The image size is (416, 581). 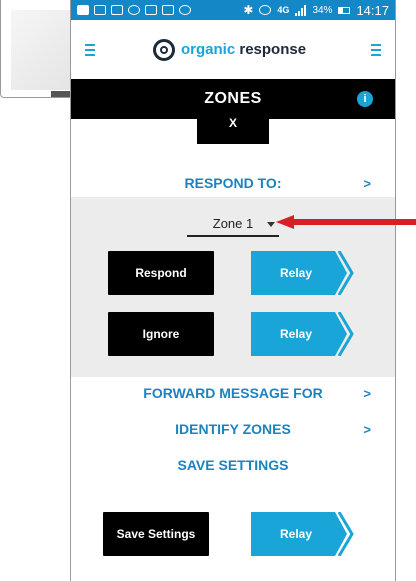 What do you see at coordinates (346, 222) in the screenshot?
I see `pointer-arrow-icon` at bounding box center [346, 222].